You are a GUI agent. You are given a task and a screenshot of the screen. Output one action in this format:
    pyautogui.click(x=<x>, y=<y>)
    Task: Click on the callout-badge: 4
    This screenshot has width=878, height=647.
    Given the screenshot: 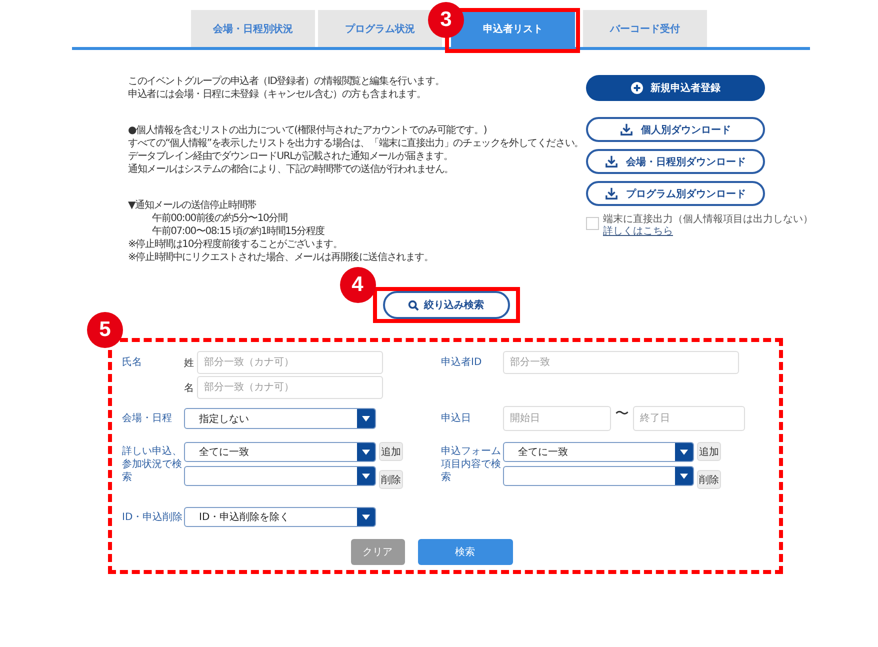 What is the action you would take?
    pyautogui.click(x=358, y=285)
    